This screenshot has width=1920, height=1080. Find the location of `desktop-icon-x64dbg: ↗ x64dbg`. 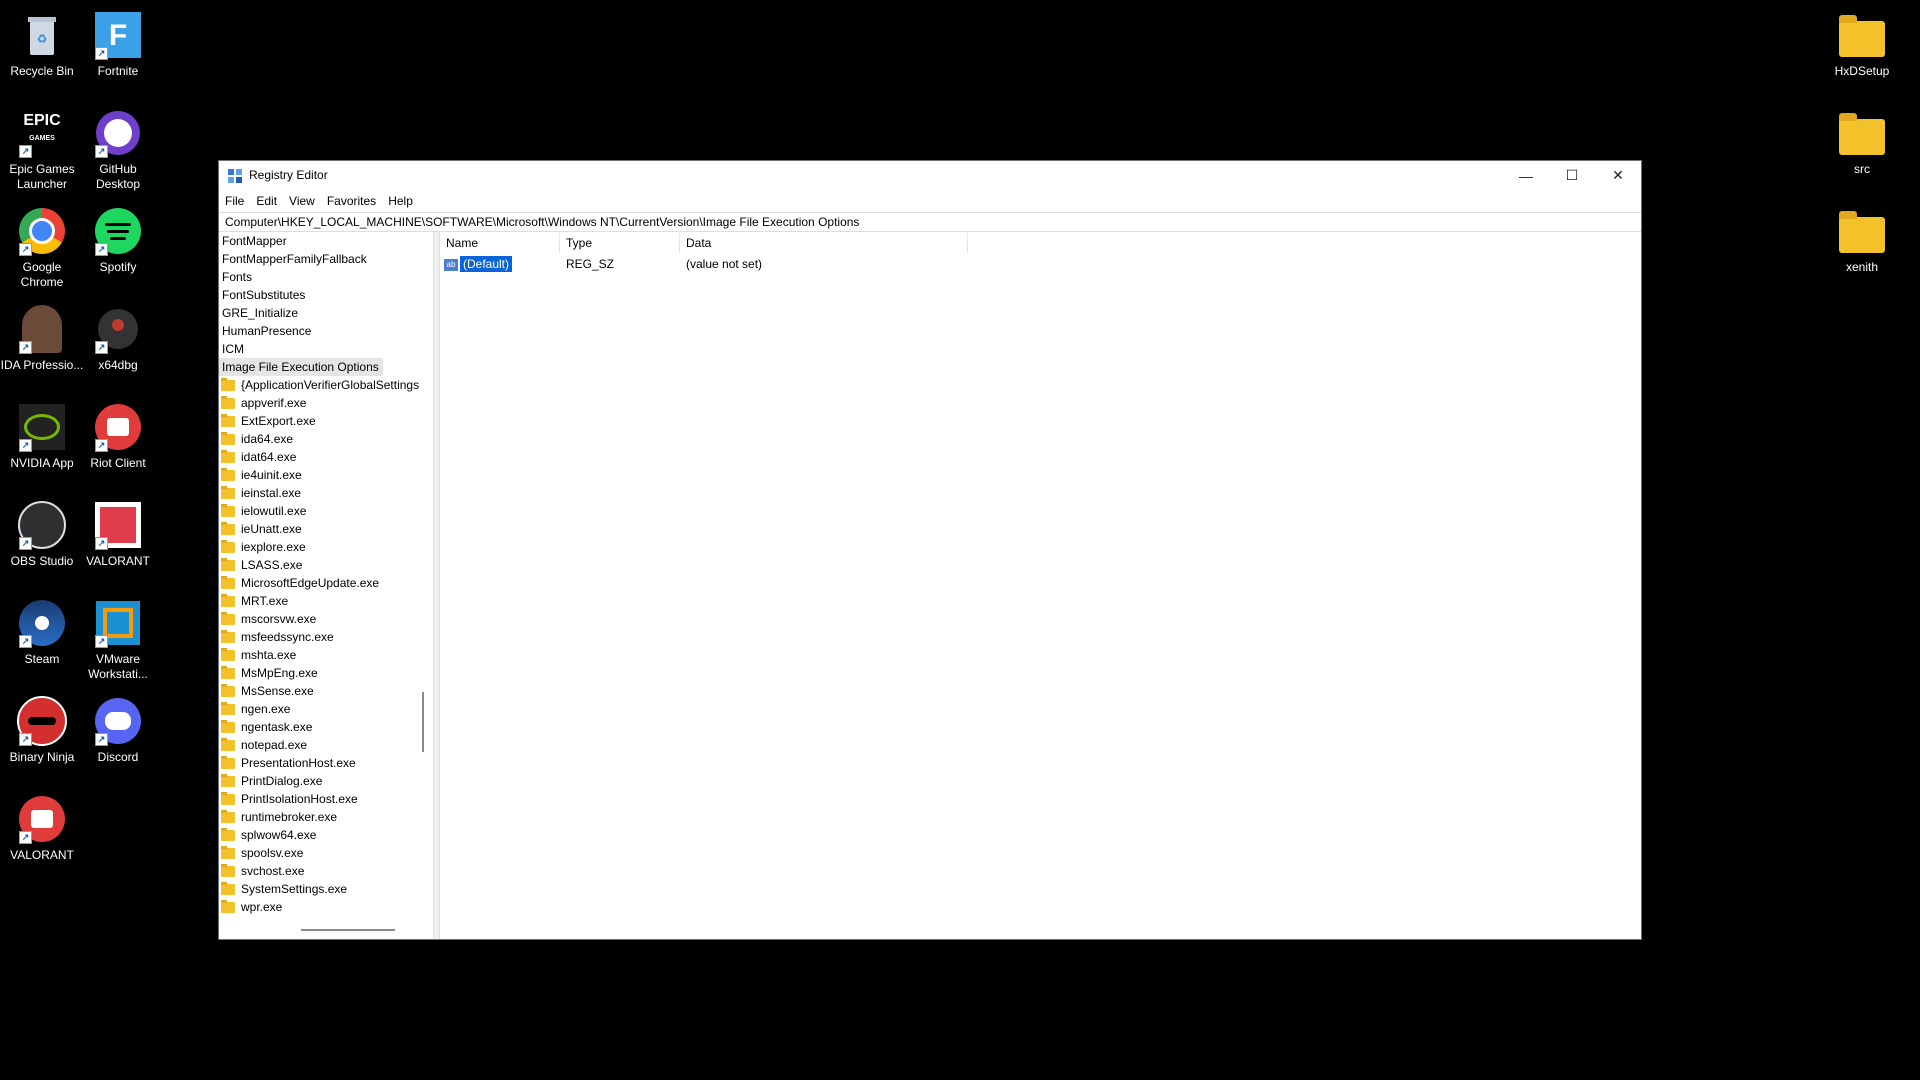

desktop-icon-x64dbg: ↗ x64dbg is located at coordinates (118, 338).